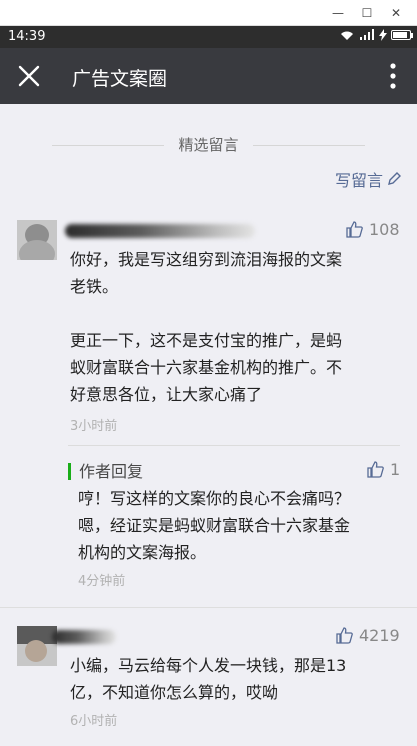 Image resolution: width=417 pixels, height=746 pixels. What do you see at coordinates (208, 607) in the screenshot?
I see `comment-divider` at bounding box center [208, 607].